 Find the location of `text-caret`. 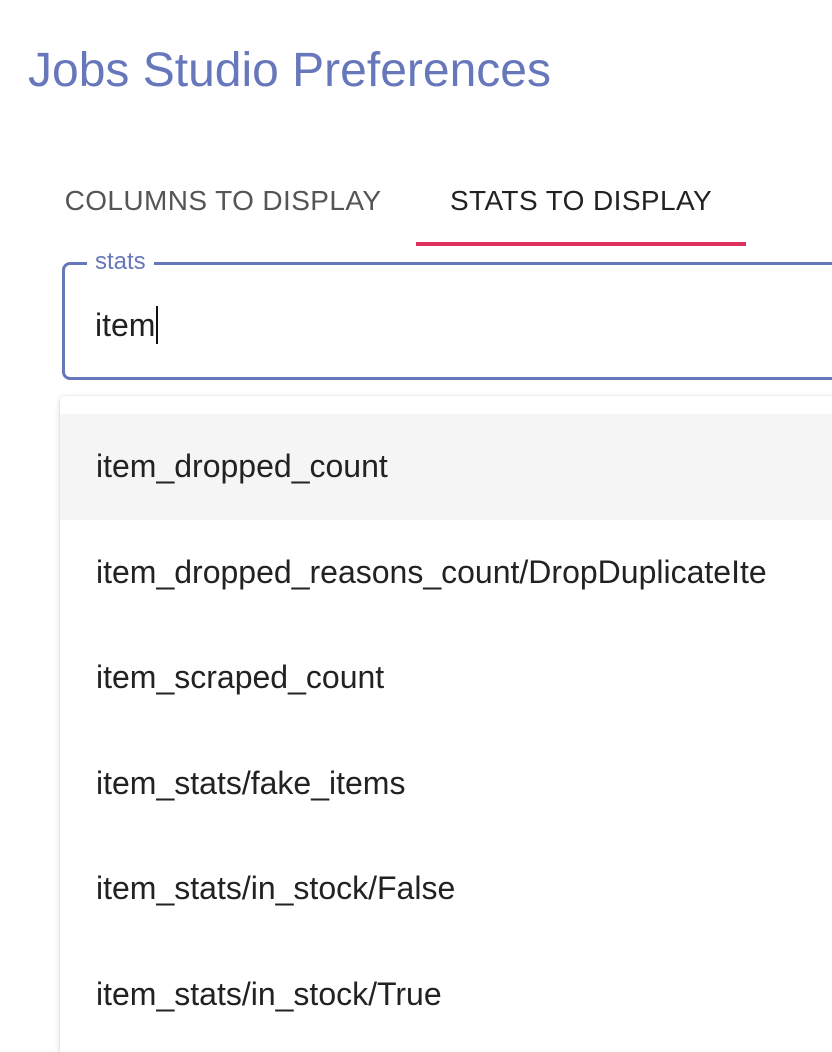

text-caret is located at coordinates (157, 325).